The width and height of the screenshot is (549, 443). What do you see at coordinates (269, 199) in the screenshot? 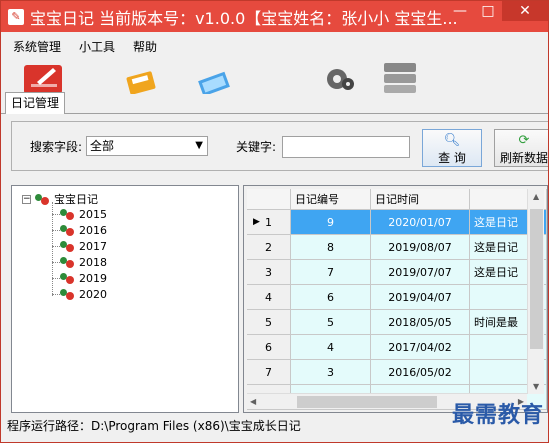
I see `column-header-rownum` at bounding box center [269, 199].